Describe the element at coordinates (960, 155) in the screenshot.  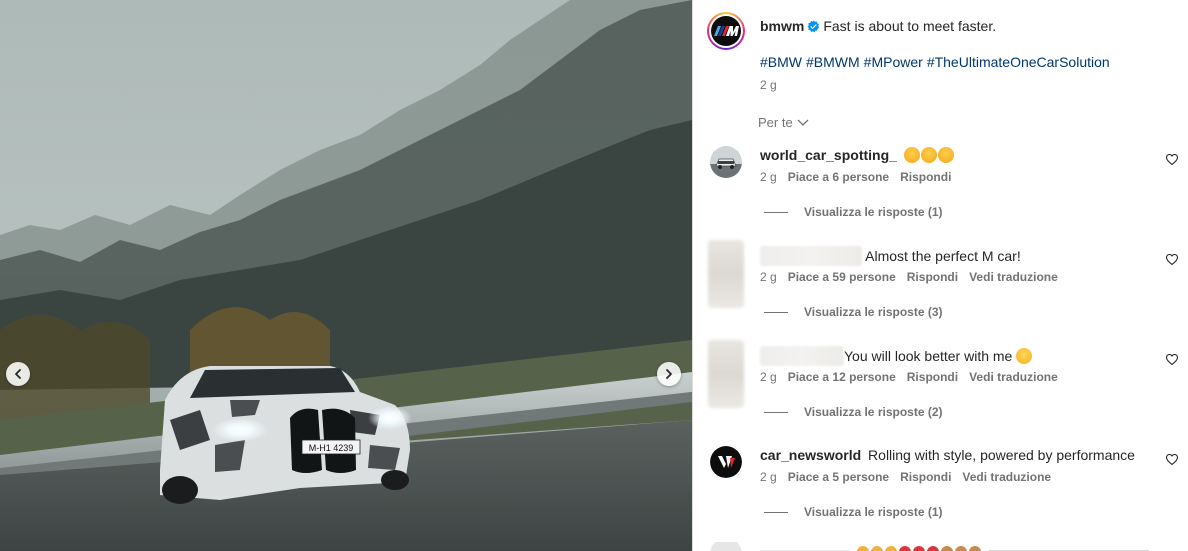
I see `comment-text: world_car_spotting_` at that location.